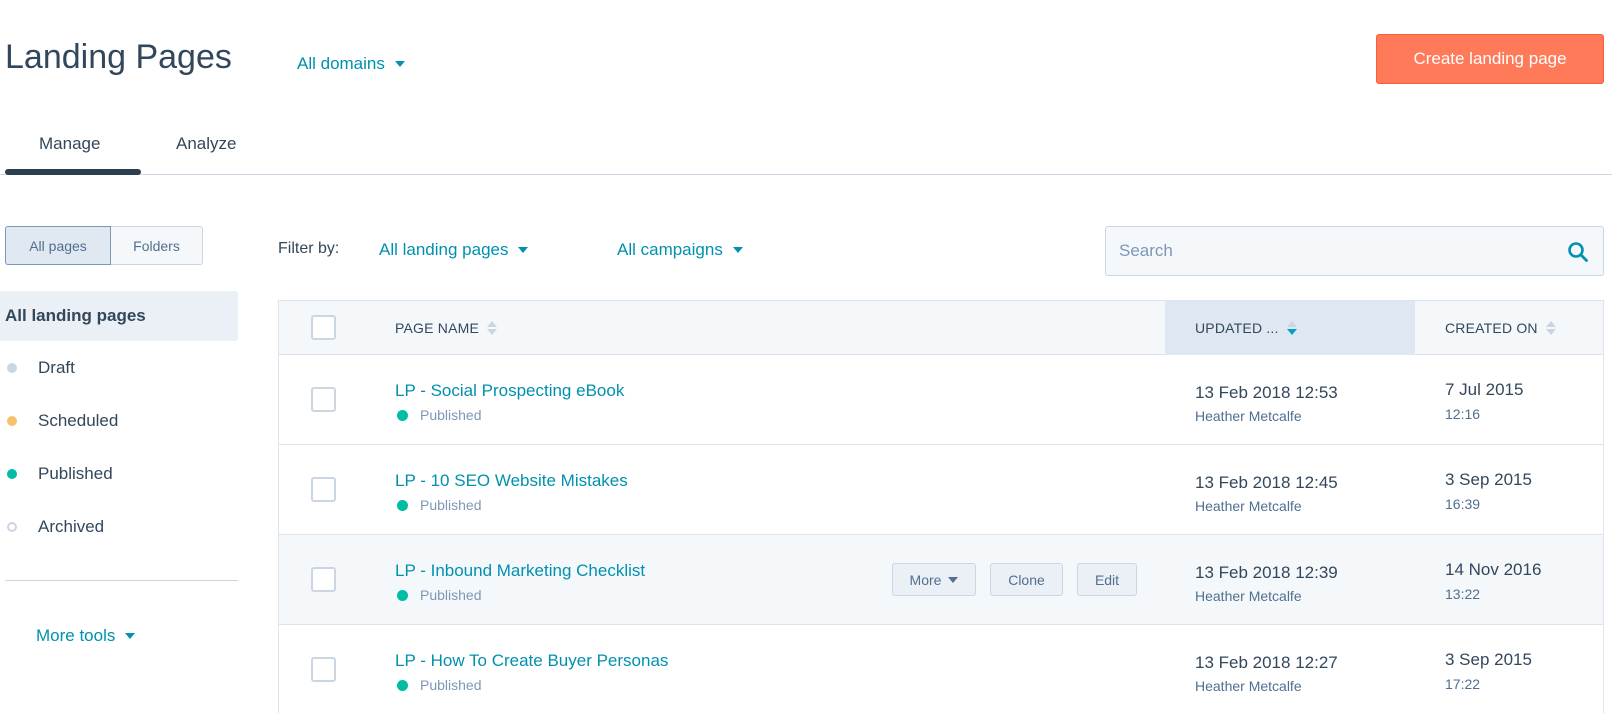 The width and height of the screenshot is (1612, 713). I want to click on column-header-label: CREATED ON, so click(1491, 328).